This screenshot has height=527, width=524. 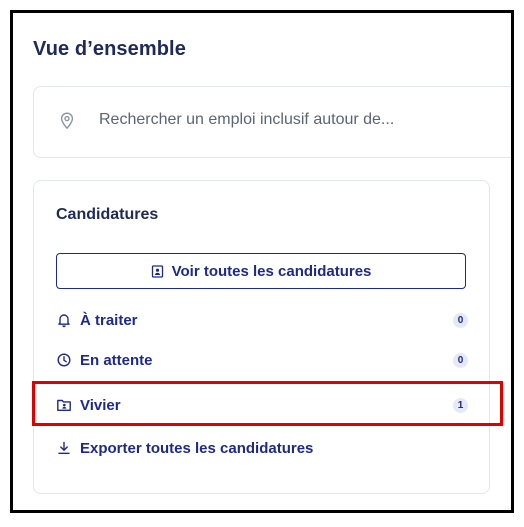 What do you see at coordinates (64, 320) in the screenshot?
I see `bell-icon` at bounding box center [64, 320].